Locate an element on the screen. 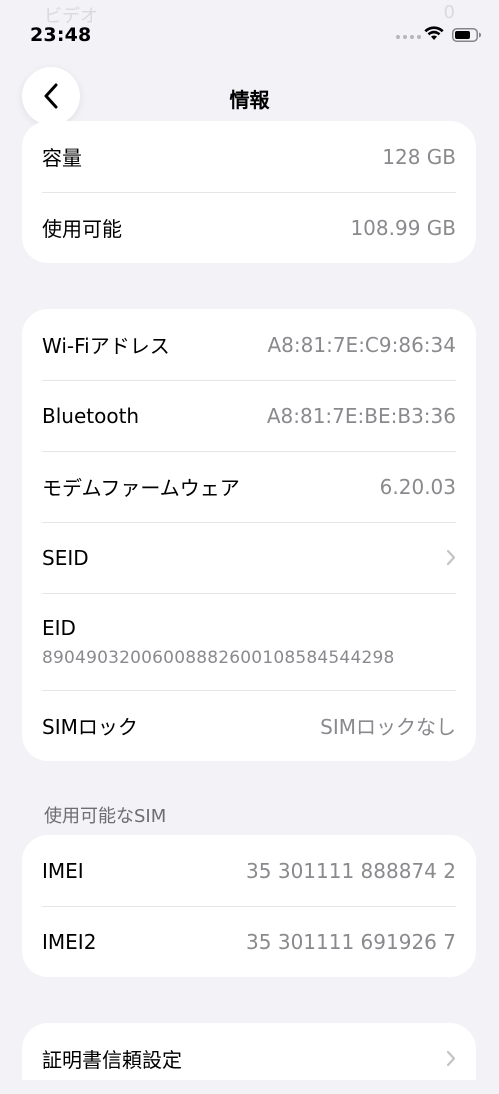 This screenshot has height=1094, width=499. modem-firmware-label: モデムファームウェア is located at coordinates (141, 488).